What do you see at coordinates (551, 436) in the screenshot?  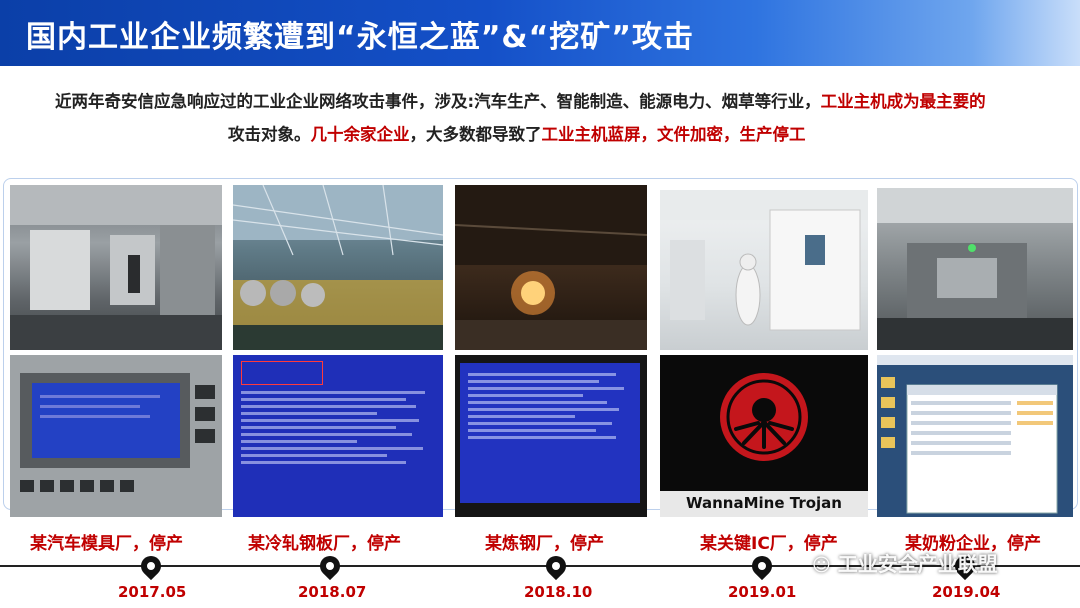 I see `steel-mill-bsod-screen` at bounding box center [551, 436].